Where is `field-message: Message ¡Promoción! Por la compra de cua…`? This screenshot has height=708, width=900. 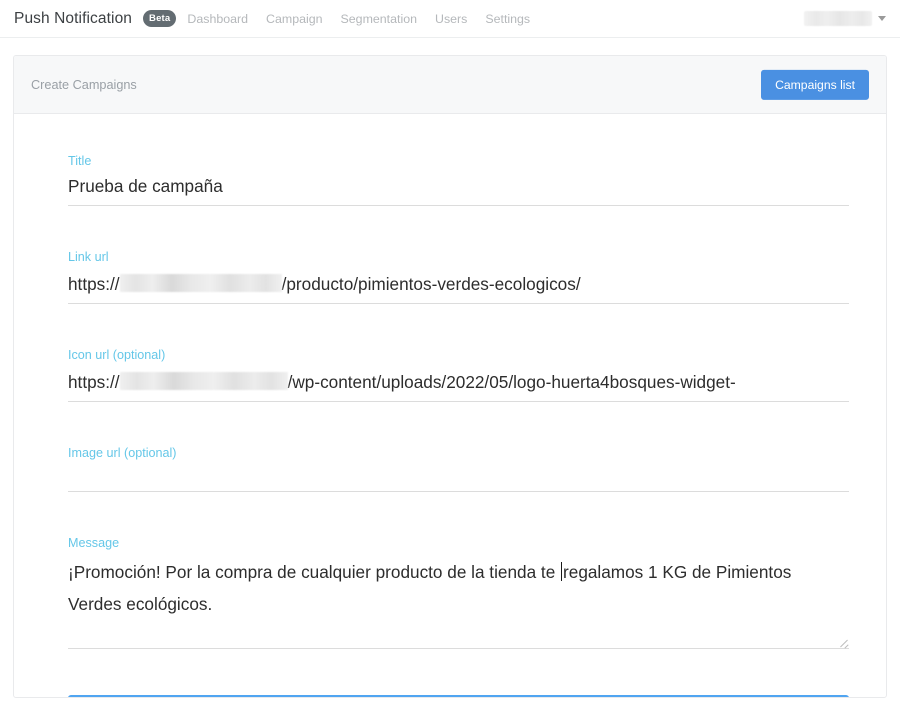 field-message: Message ¡Promoción! Por la compra de cua… is located at coordinates (458, 592).